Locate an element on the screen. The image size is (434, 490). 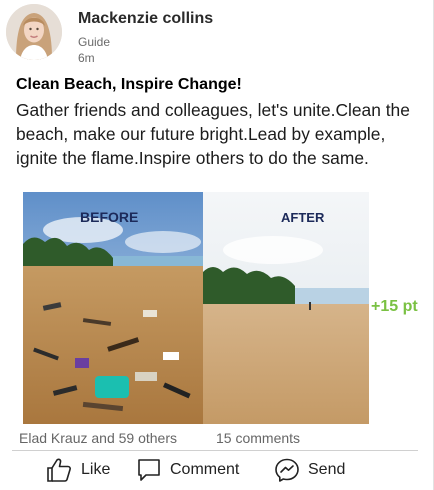
comment-button: Comment is located at coordinates (187, 470).